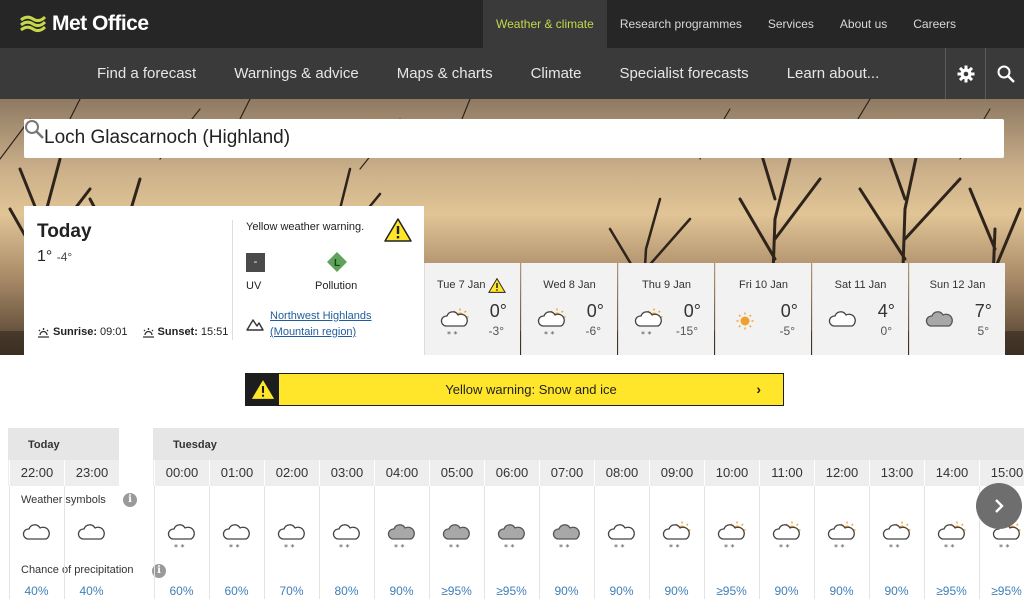 This screenshot has width=1024, height=599. I want to click on day-max-temp: 0°, so click(692, 311).